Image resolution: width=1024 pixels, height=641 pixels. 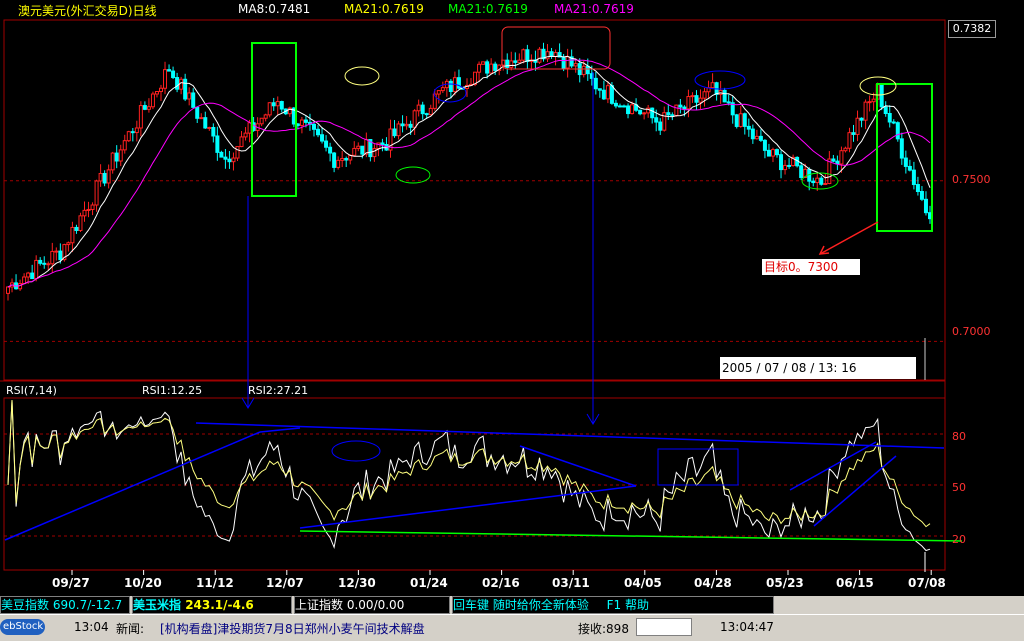 What do you see at coordinates (372, 605) in the screenshot?
I see `index3-segment: 上证指数 0.00/0.00` at bounding box center [372, 605].